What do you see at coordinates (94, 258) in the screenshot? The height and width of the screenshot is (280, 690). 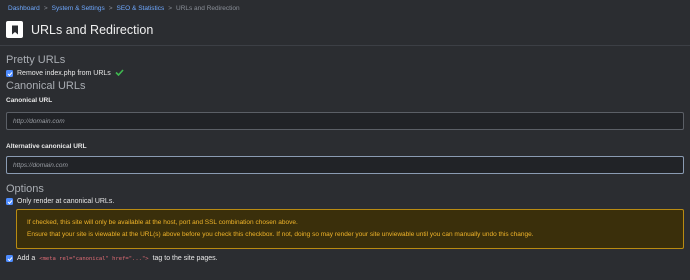 I see `meta-canonical-code: <meta rel="canonical" href="...">` at bounding box center [94, 258].